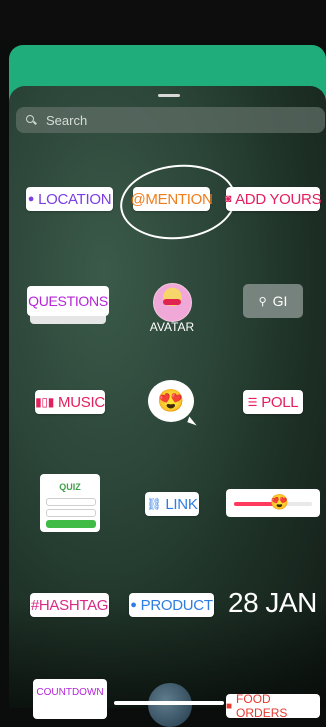  Describe the element at coordinates (172, 327) in the screenshot. I see `sticker-avatar-label: AVATAR` at that location.